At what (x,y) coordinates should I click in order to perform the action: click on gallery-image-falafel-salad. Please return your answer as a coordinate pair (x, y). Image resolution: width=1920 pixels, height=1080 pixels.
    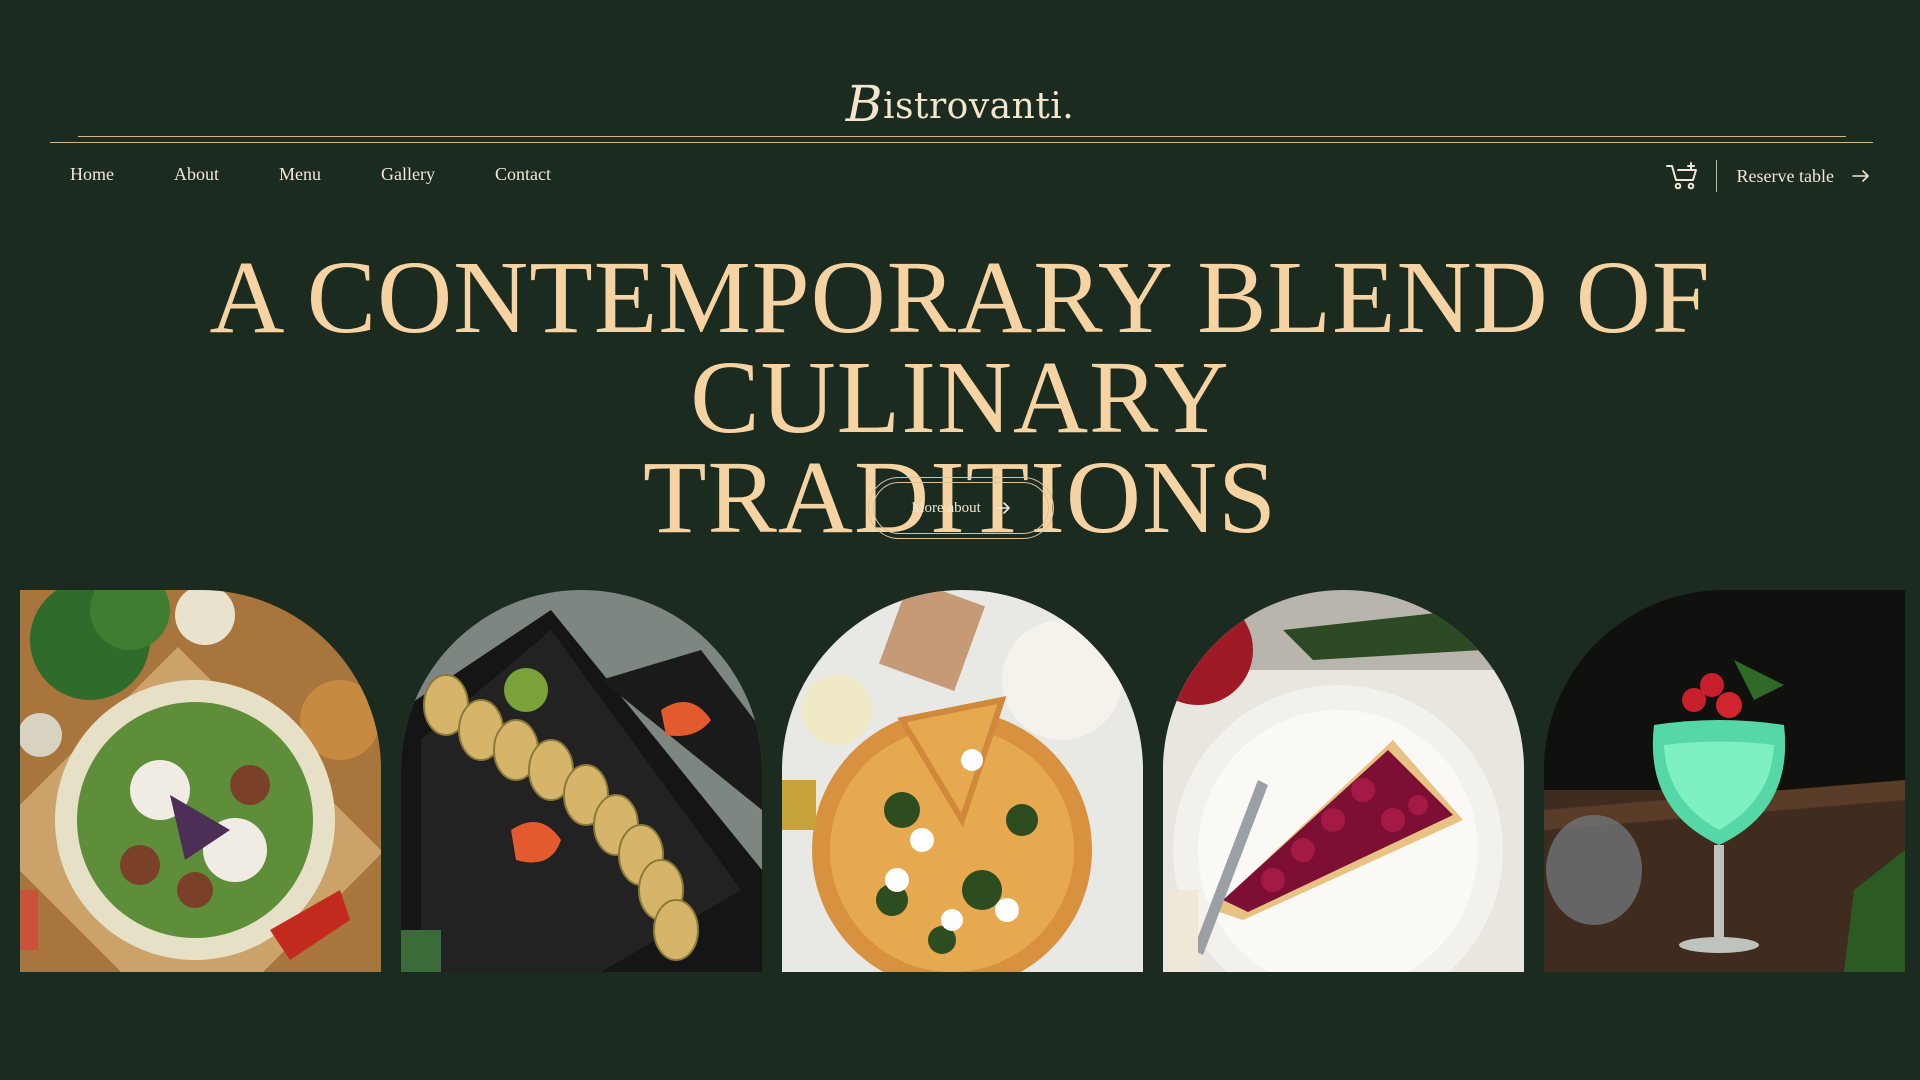
    Looking at the image, I should click on (200, 781).